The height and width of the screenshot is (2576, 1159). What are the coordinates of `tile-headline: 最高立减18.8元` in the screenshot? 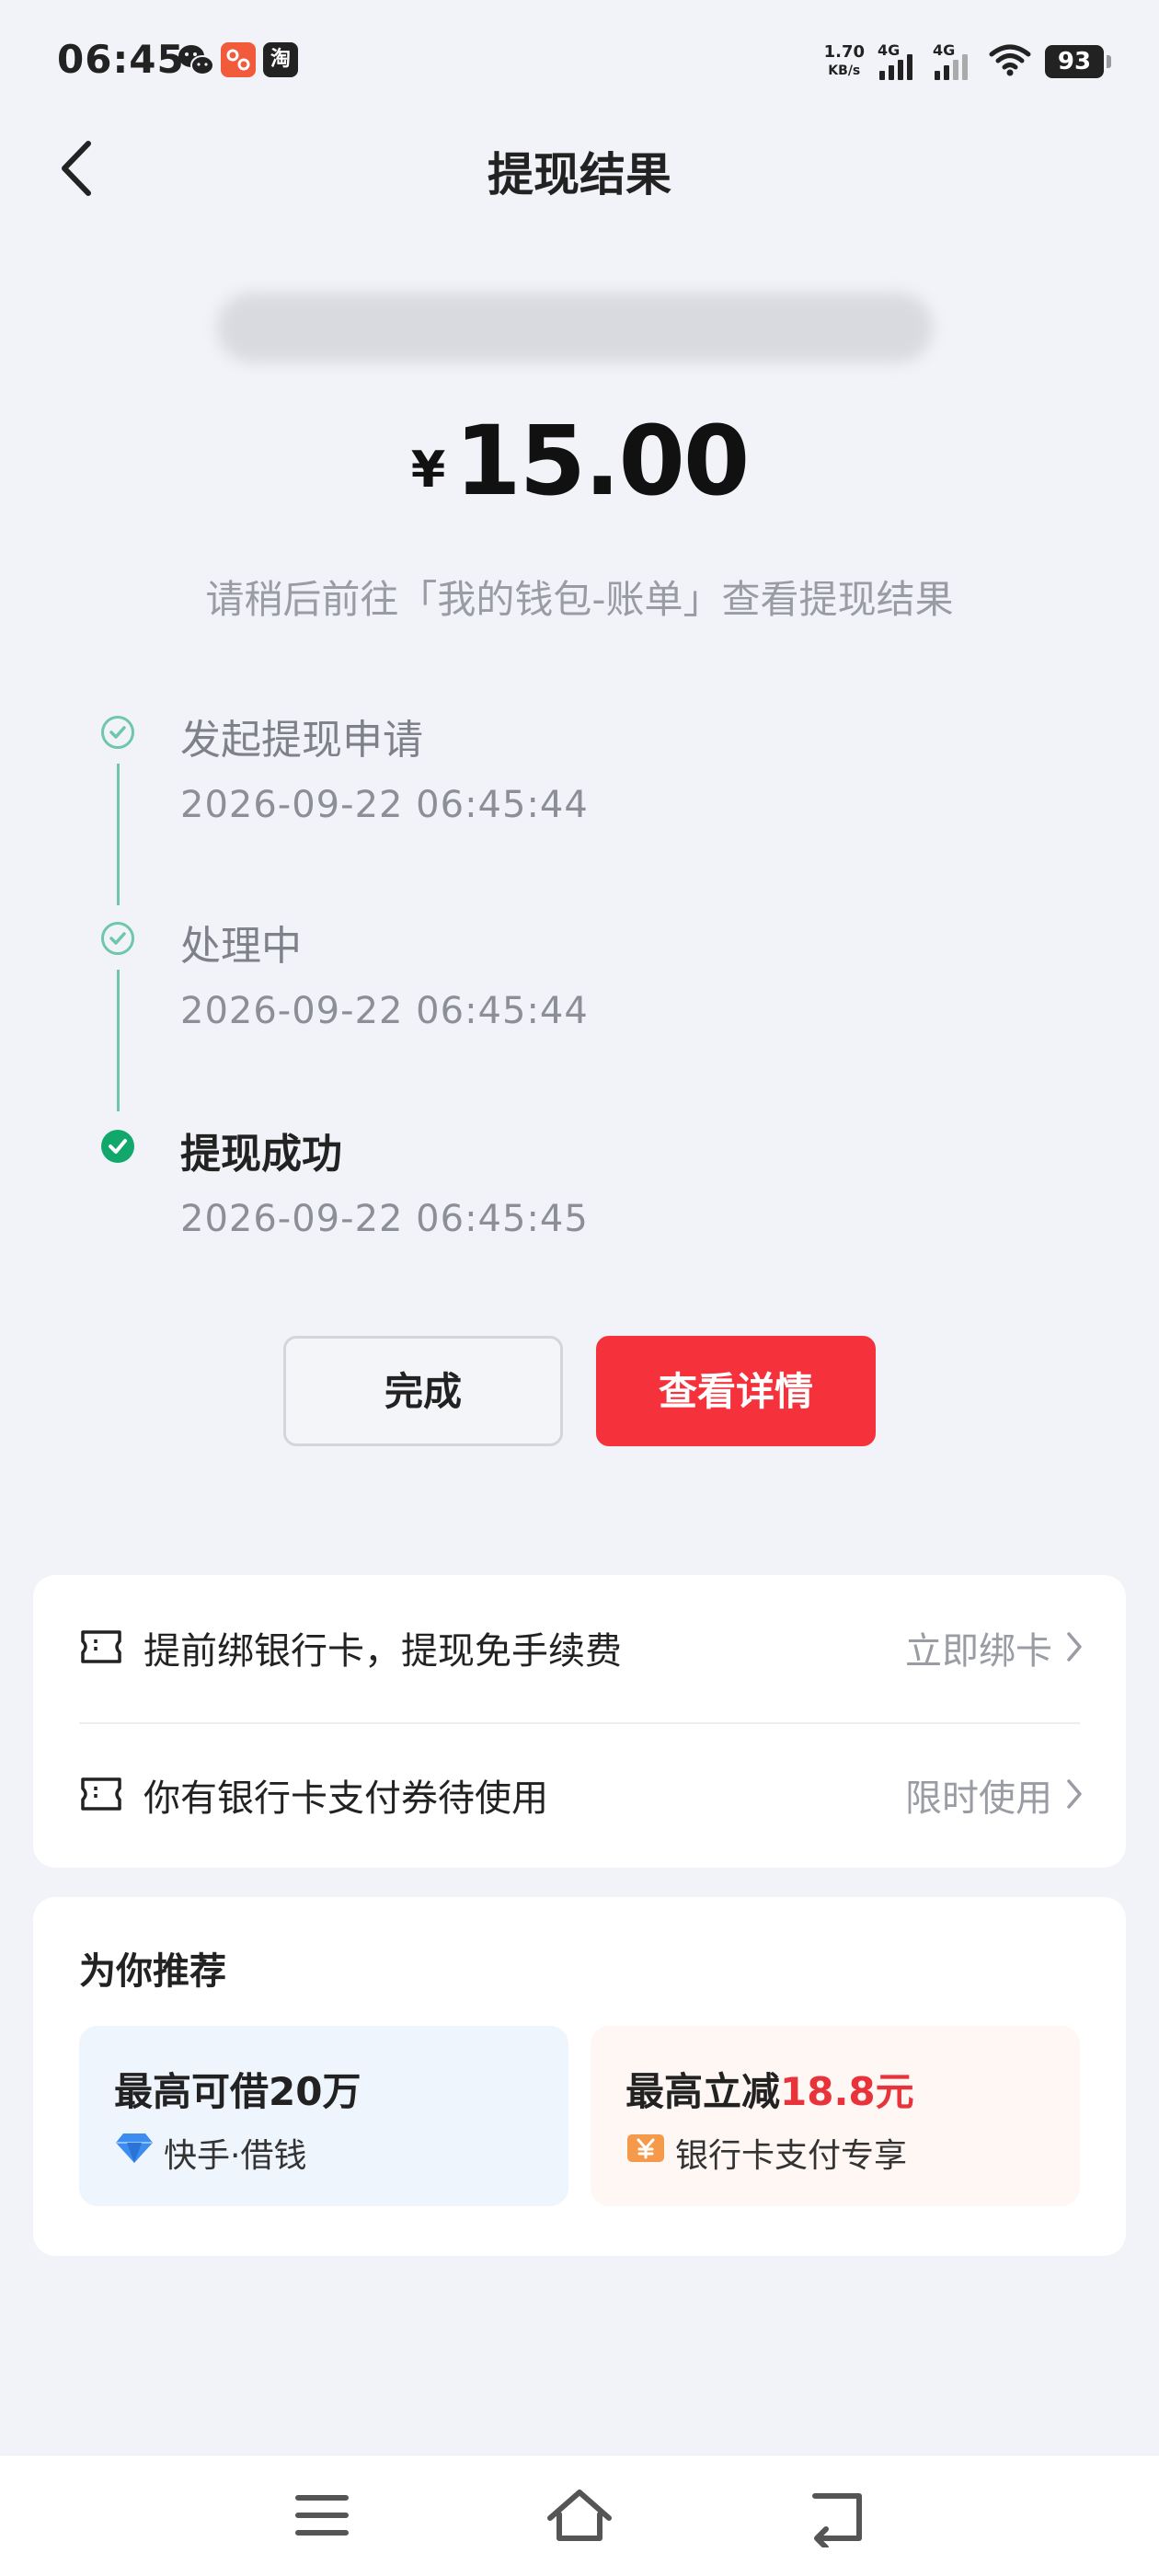 It's located at (769, 2091).